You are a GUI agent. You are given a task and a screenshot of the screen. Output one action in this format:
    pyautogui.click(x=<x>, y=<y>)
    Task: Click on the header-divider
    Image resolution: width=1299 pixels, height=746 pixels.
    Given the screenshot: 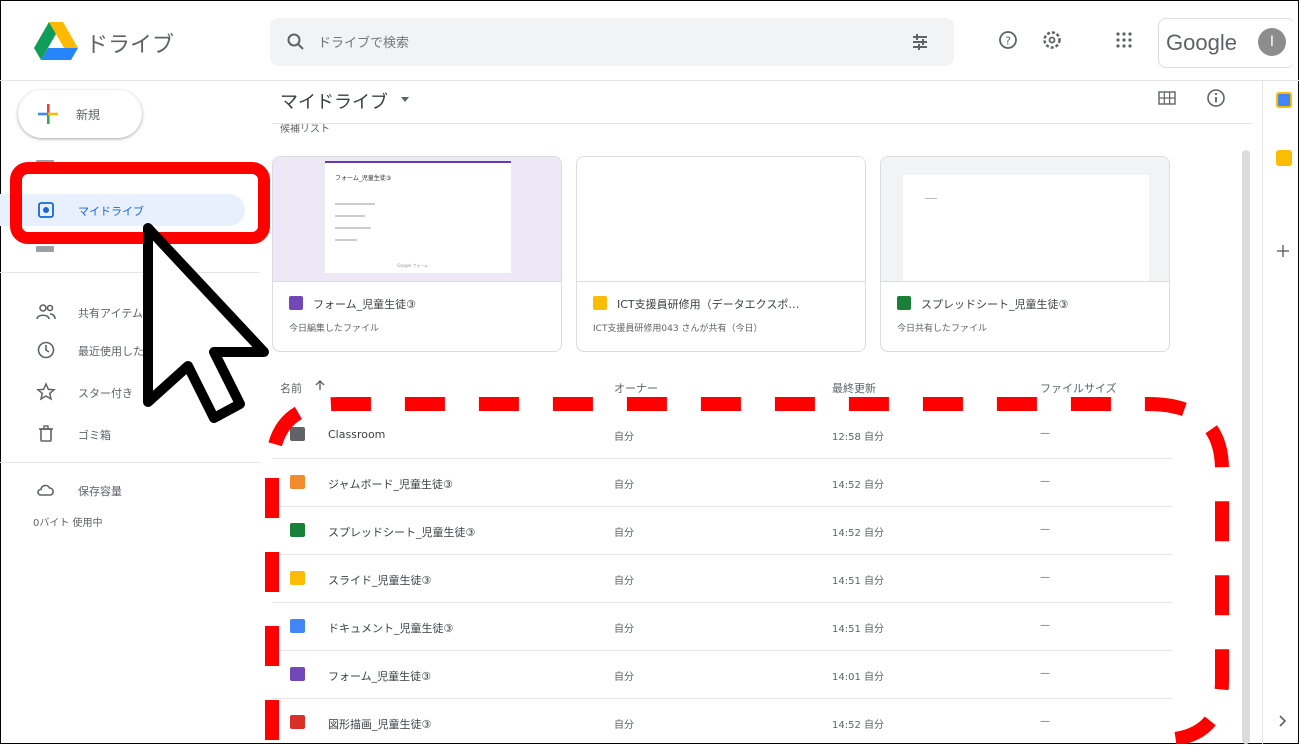 What is the action you would take?
    pyautogui.click(x=762, y=123)
    